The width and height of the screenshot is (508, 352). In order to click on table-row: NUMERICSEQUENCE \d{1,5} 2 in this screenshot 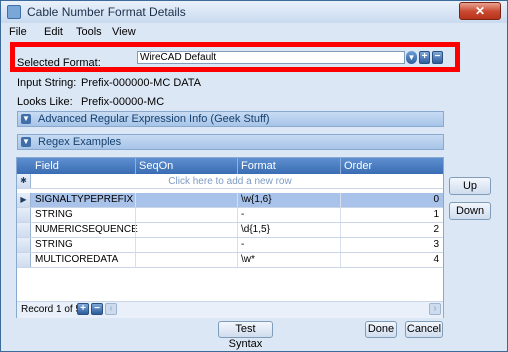, I will do `click(230, 230)`.